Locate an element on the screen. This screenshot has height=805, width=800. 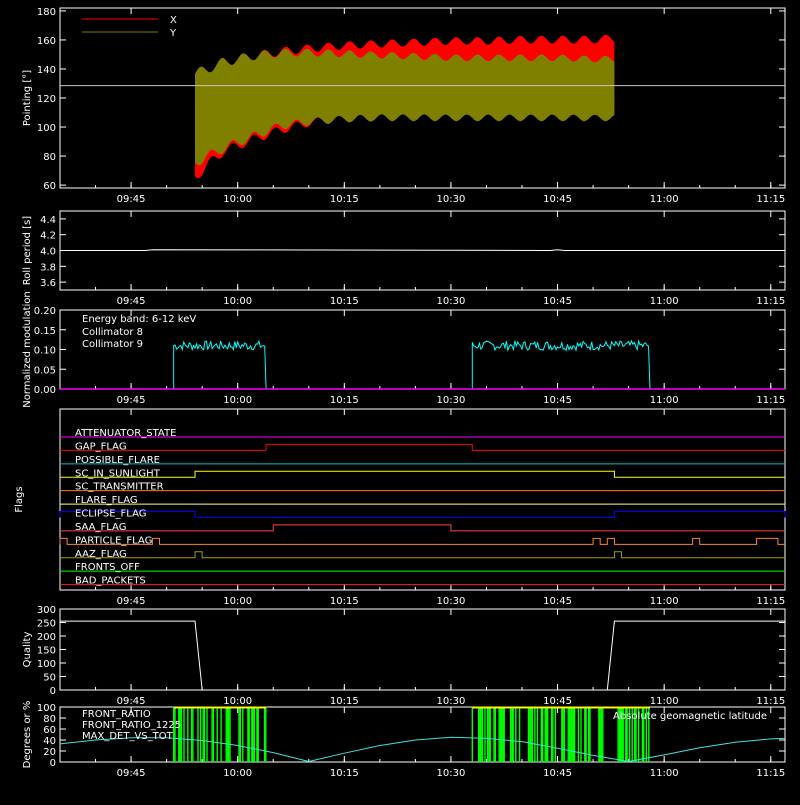
flag-label: AAZ_FLAG is located at coordinates (101, 554).